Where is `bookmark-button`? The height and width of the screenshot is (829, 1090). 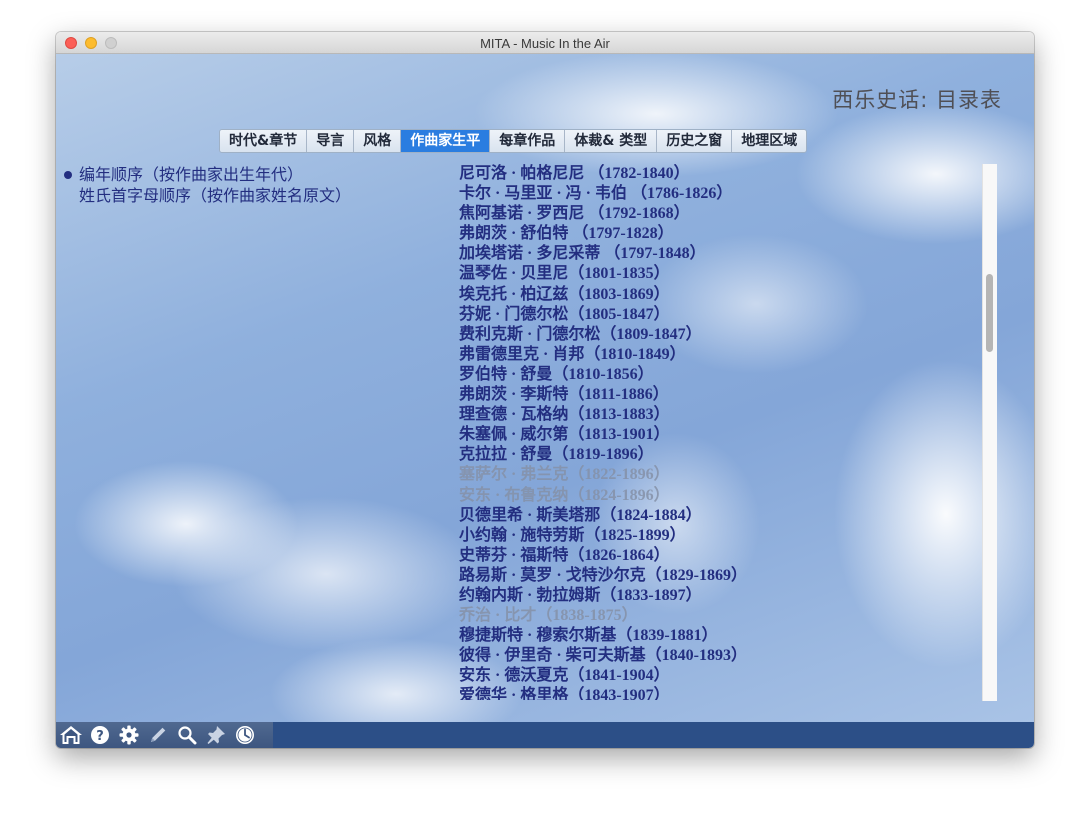 bookmark-button is located at coordinates (215, 735).